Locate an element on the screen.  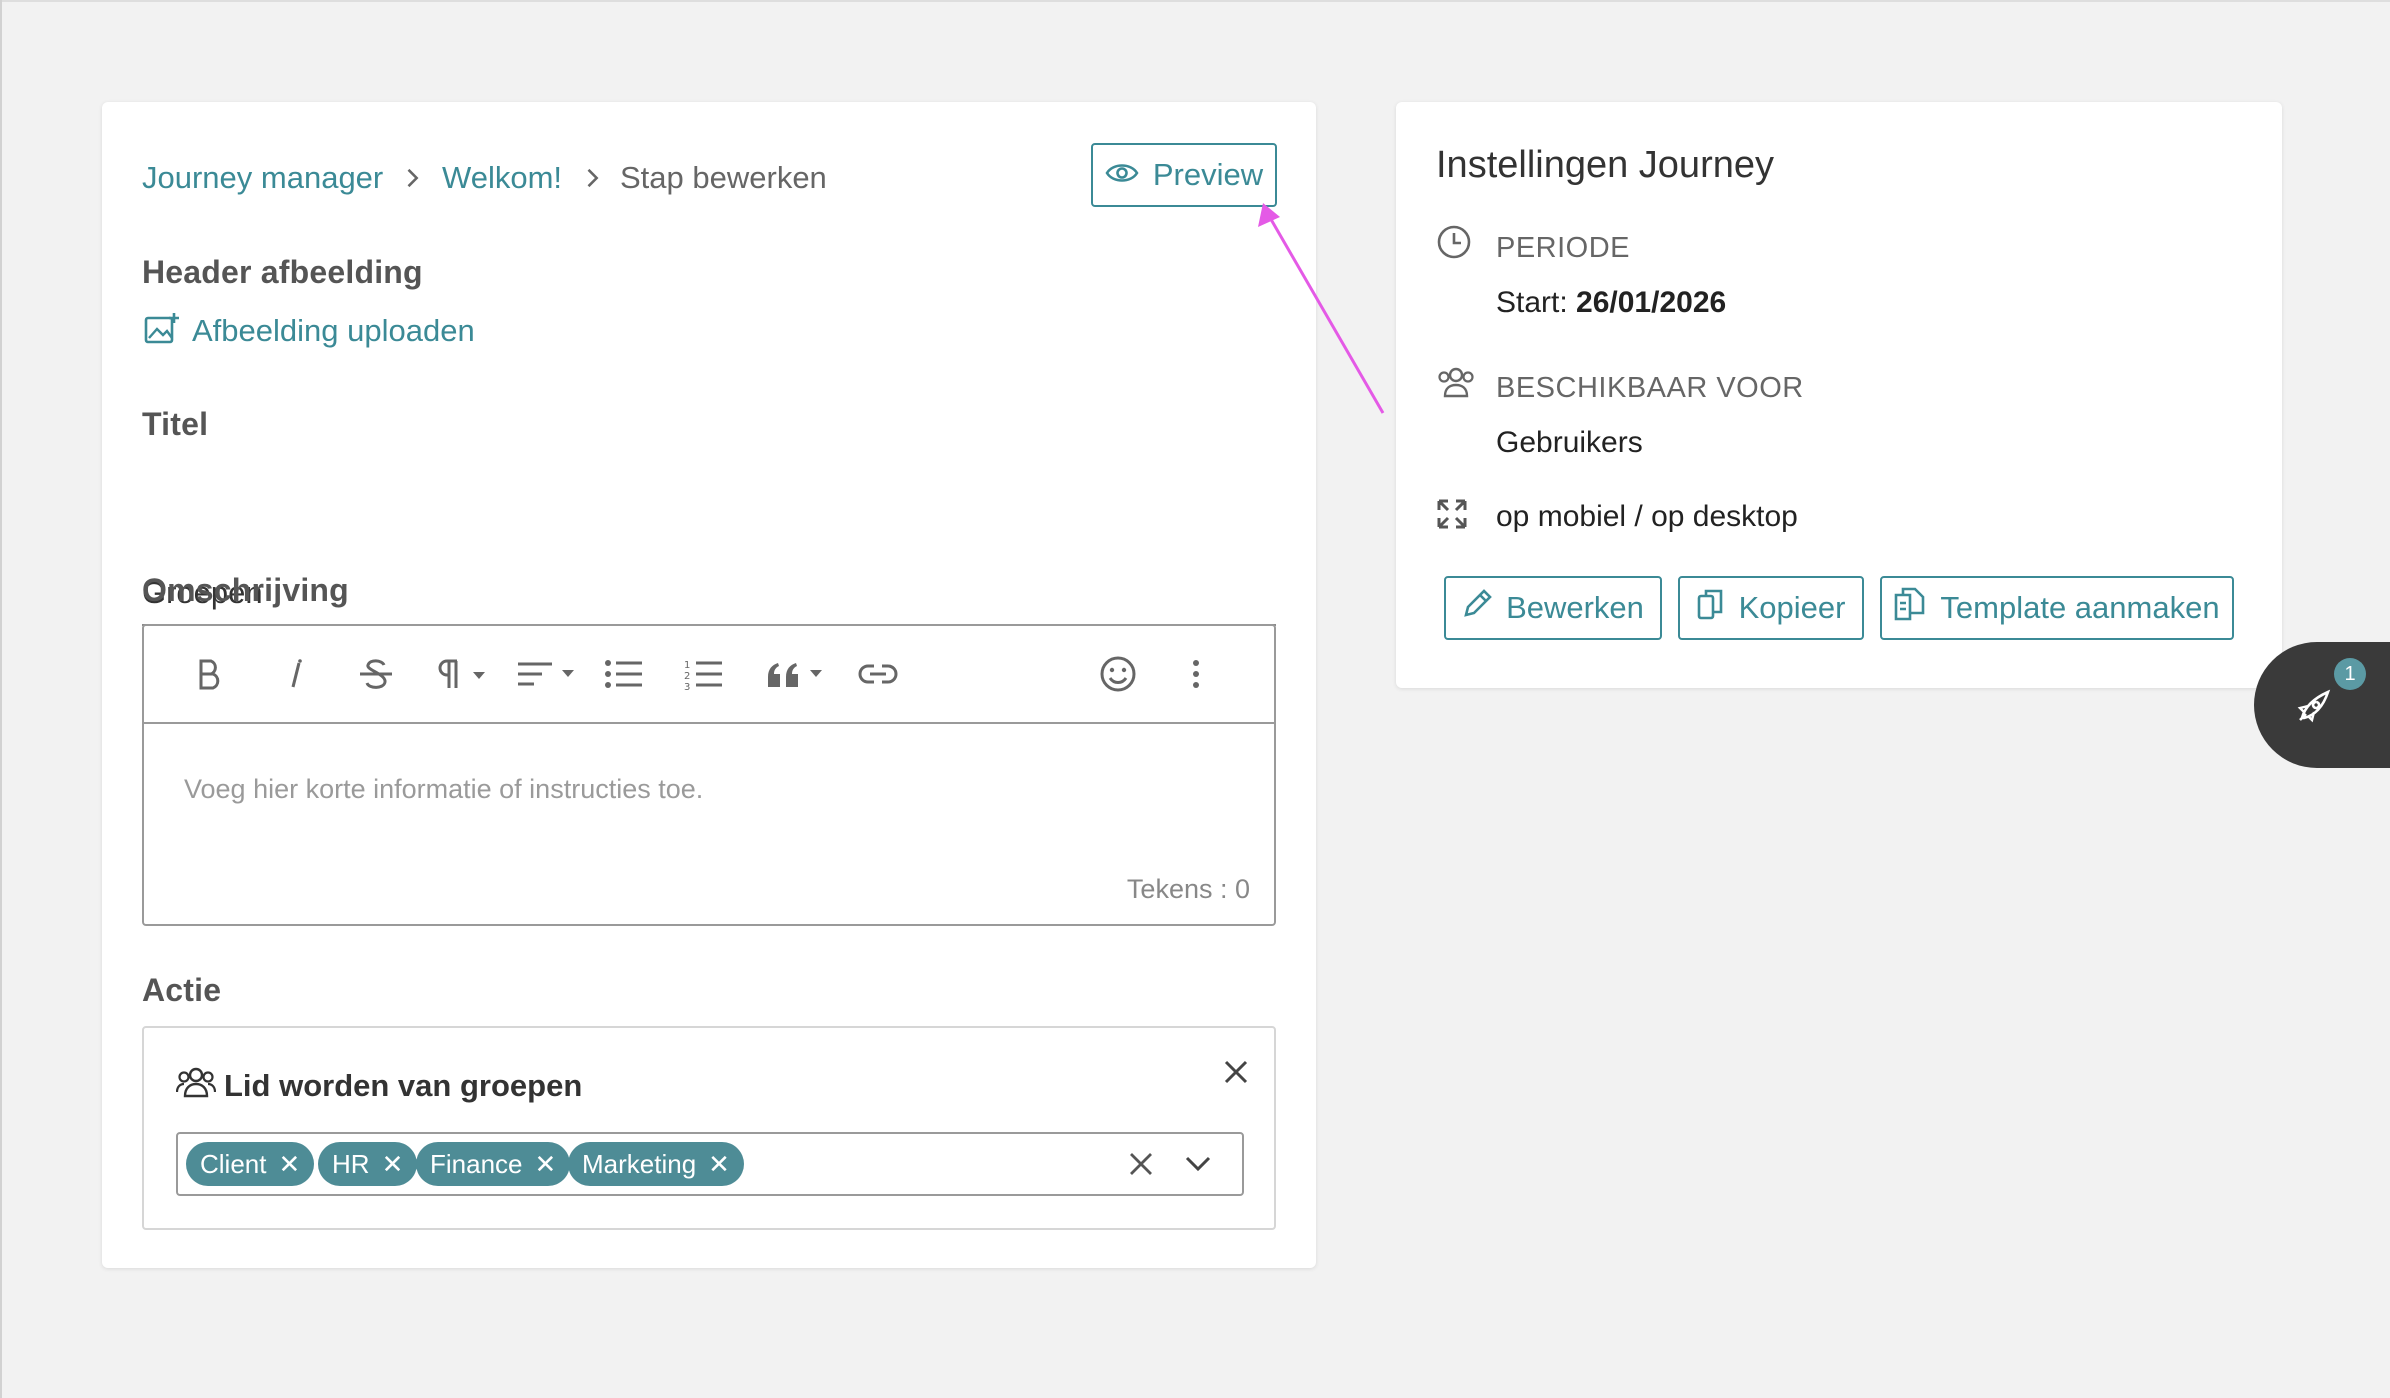
upload-image-link: Afbeelding uploaden is located at coordinates (309, 330).